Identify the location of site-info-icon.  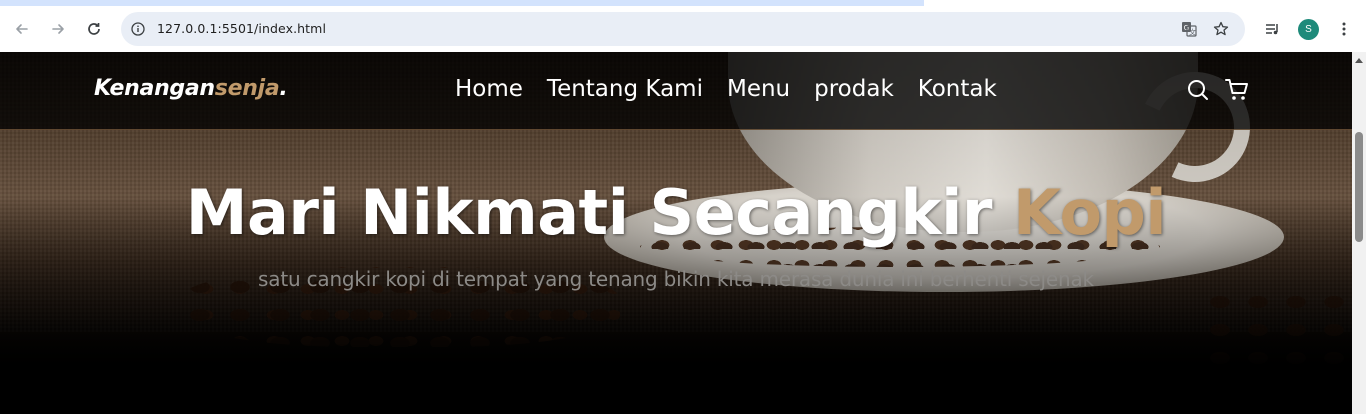
(138, 29).